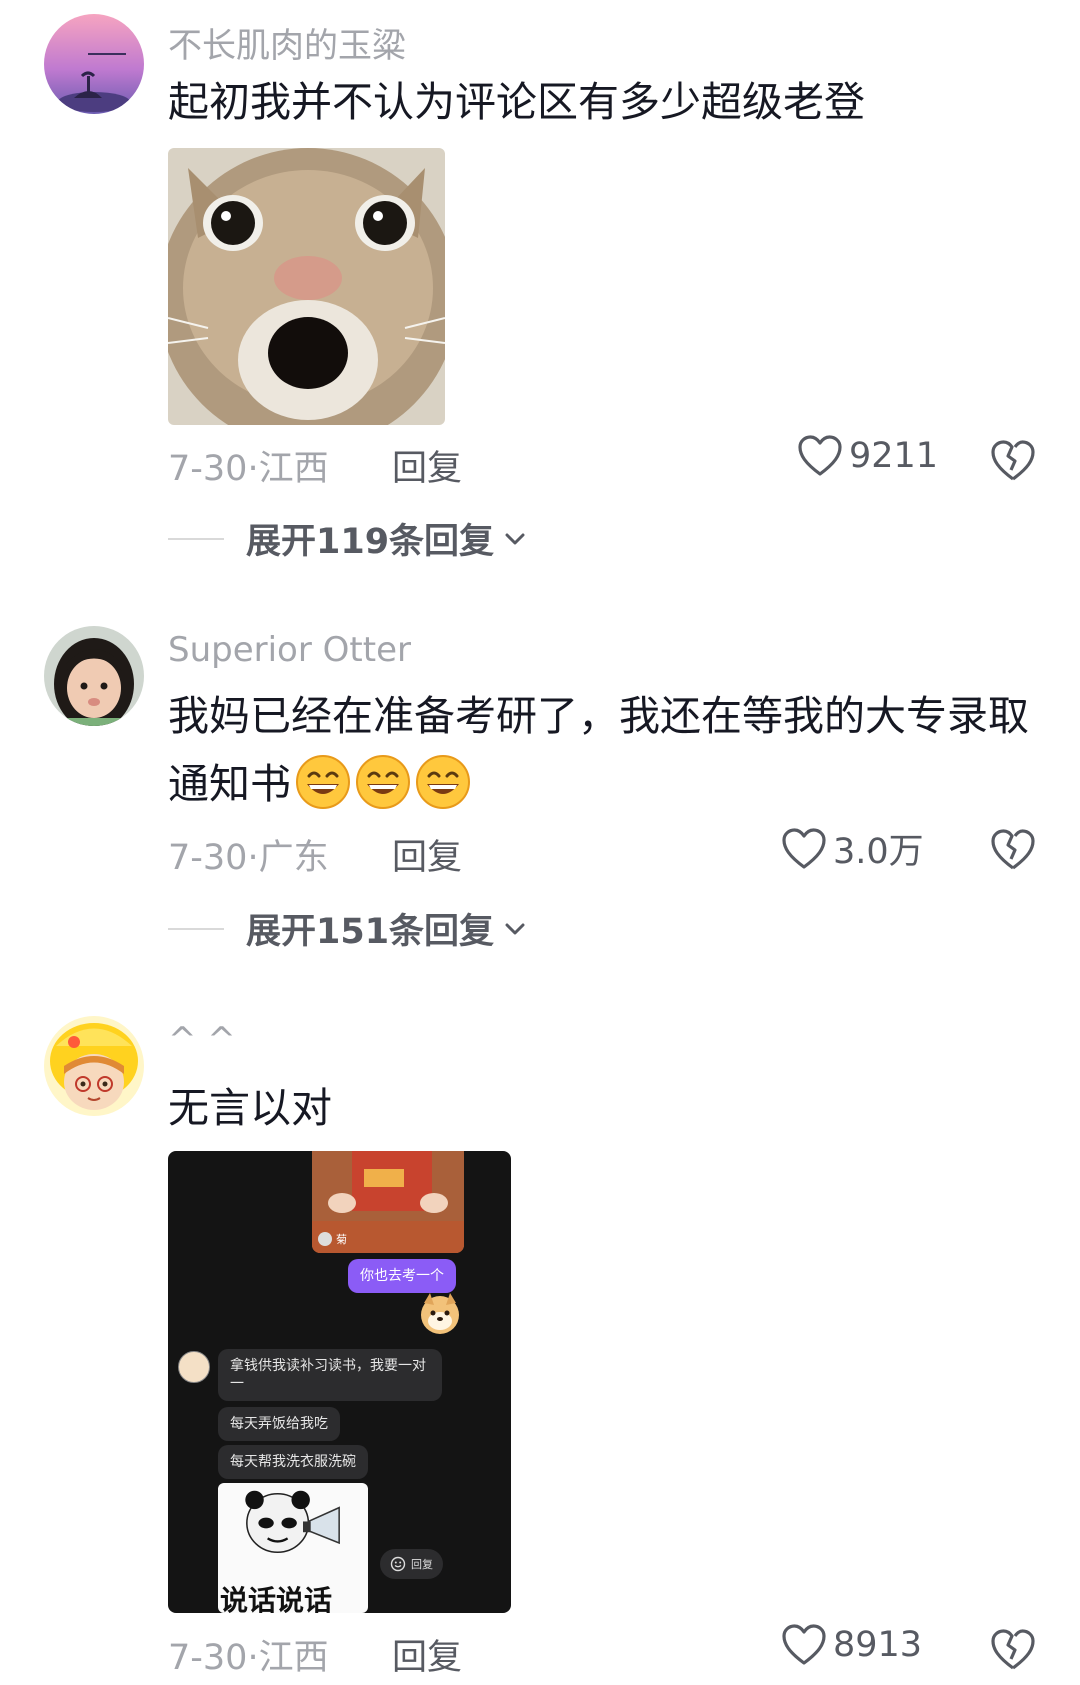 This screenshot has height=1685, width=1080. Describe the element at coordinates (325, 1239) in the screenshot. I see `sender-avatar` at that location.